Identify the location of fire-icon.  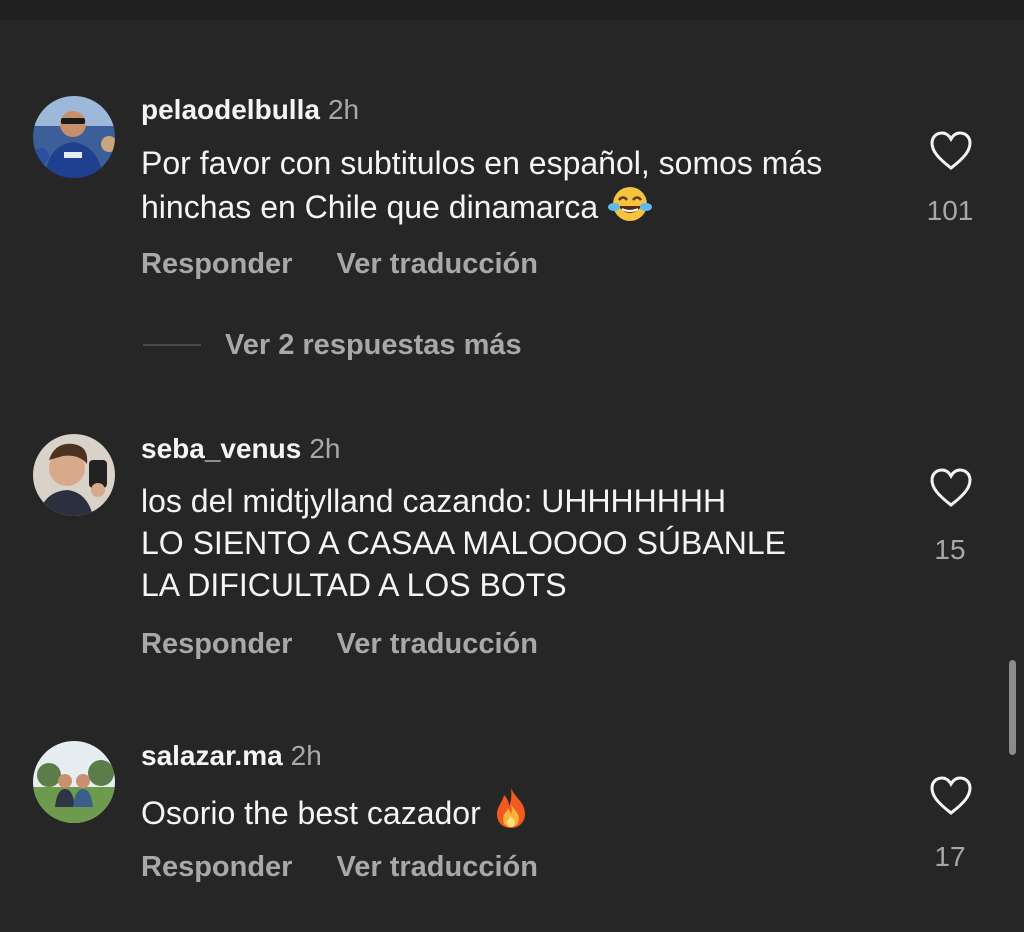
(511, 813).